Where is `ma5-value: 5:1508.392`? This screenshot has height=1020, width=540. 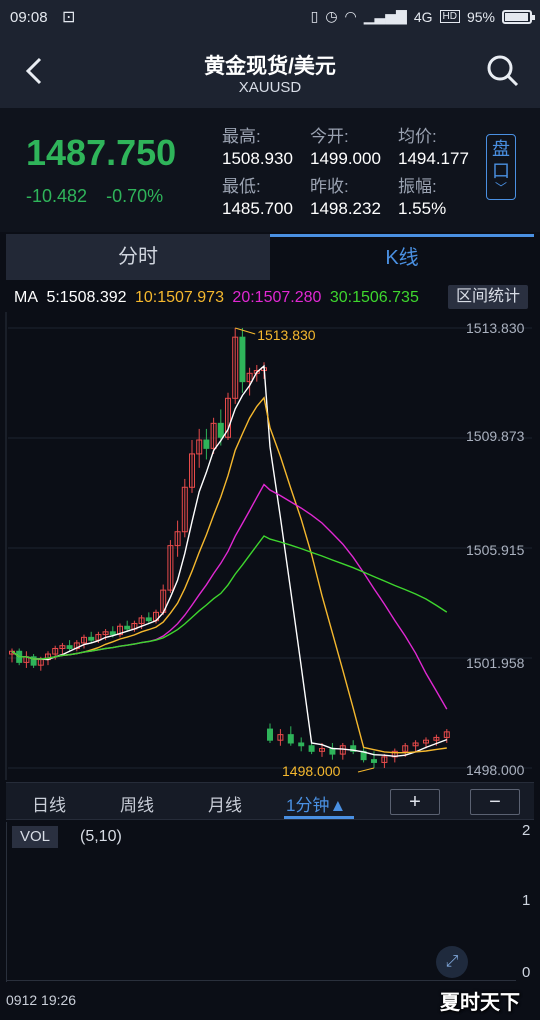 ma5-value: 5:1508.392 is located at coordinates (86, 297).